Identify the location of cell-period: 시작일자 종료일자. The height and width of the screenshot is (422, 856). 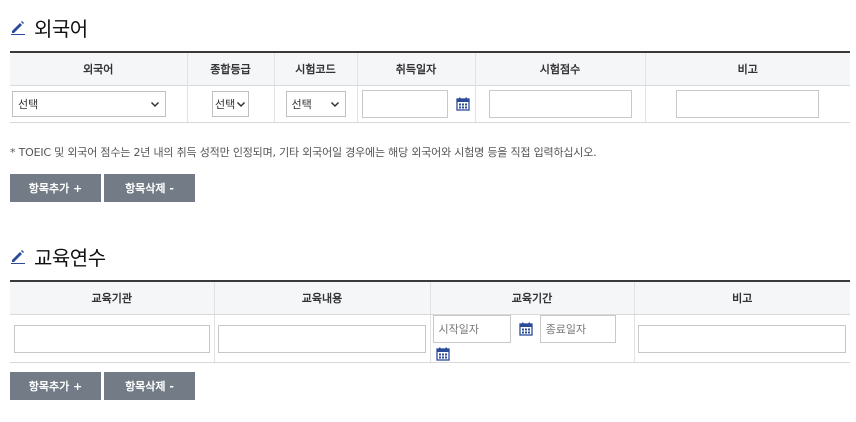
(531, 338).